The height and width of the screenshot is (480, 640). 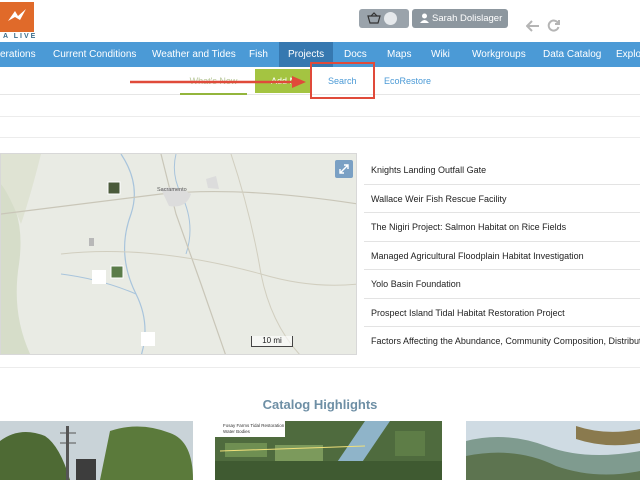 I want to click on expand-map-button, so click(x=344, y=169).